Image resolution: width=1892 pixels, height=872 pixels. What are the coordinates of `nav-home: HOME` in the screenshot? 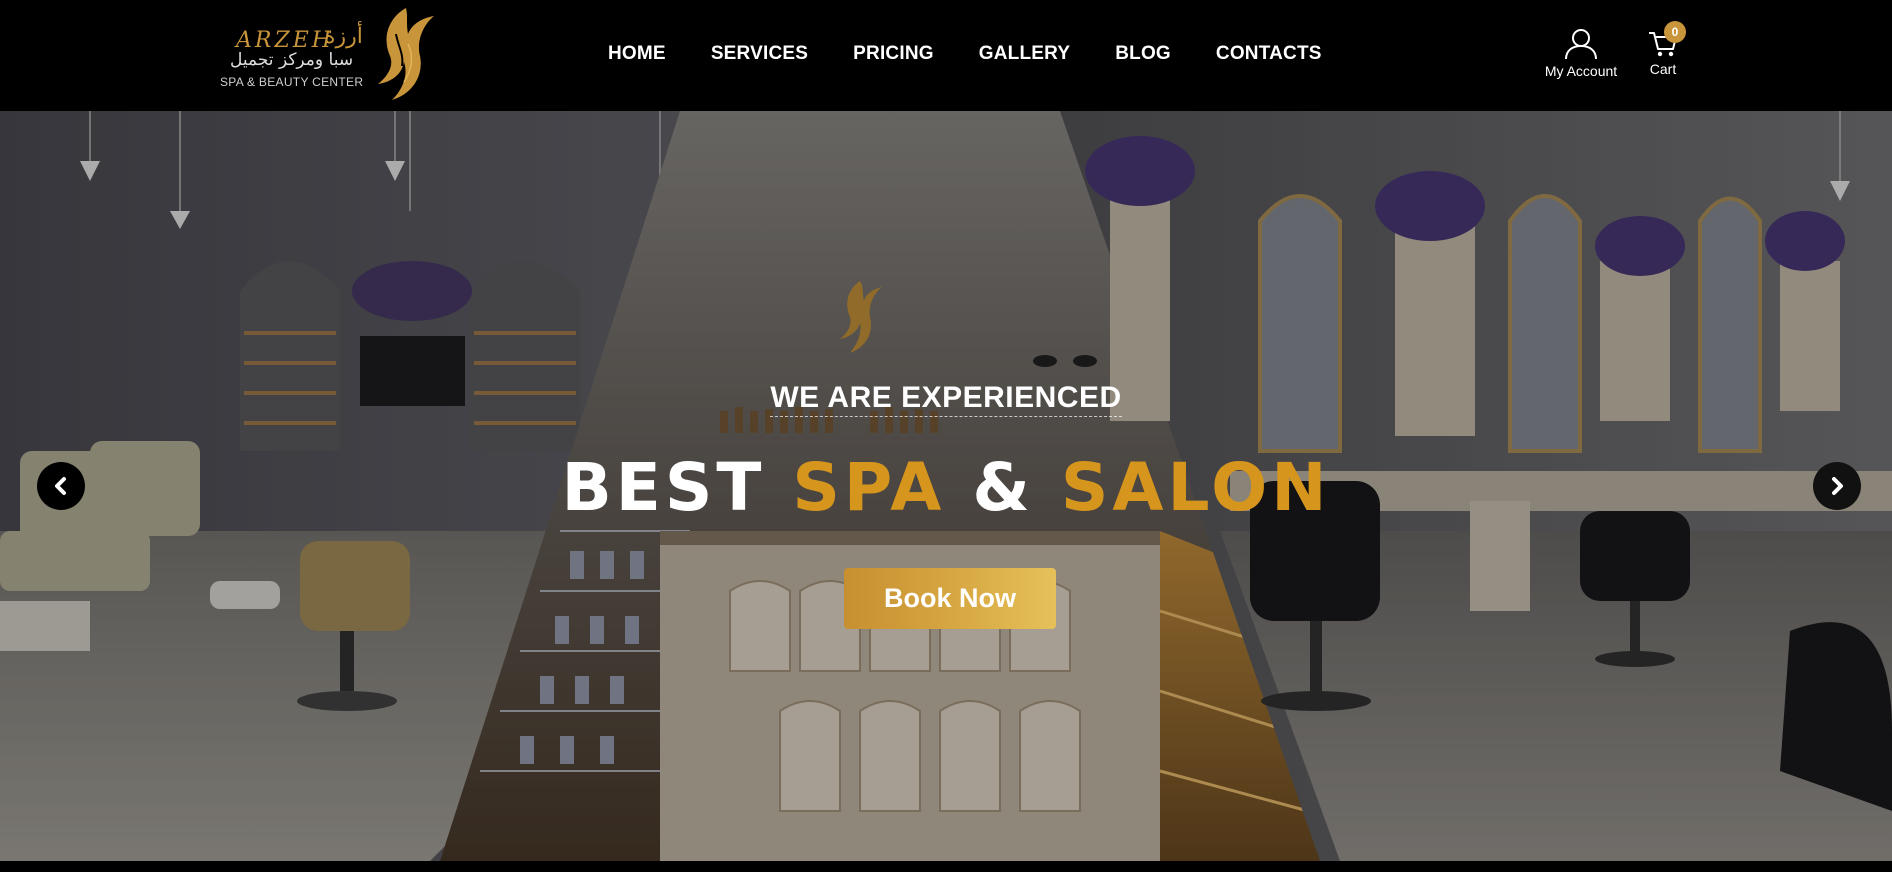 It's located at (637, 54).